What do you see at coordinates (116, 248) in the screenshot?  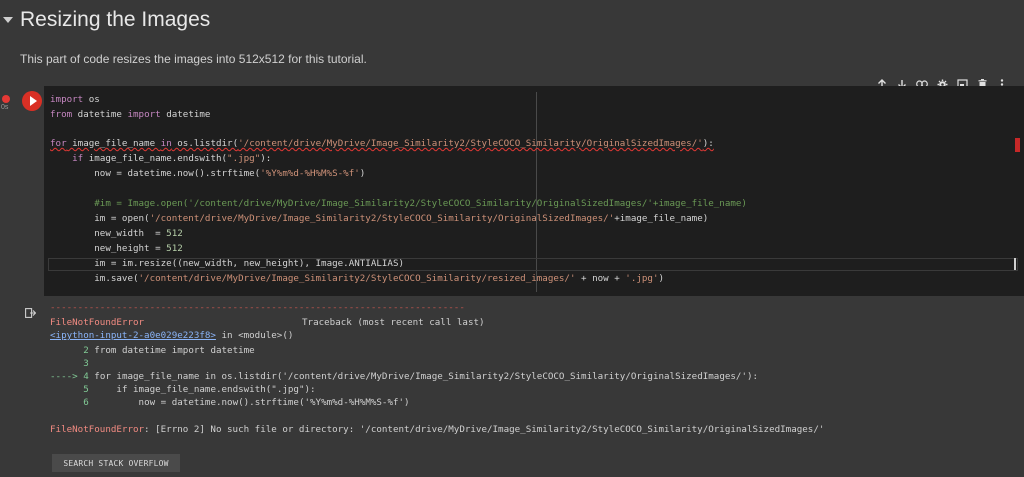 I see `code-line: new_height = 512` at bounding box center [116, 248].